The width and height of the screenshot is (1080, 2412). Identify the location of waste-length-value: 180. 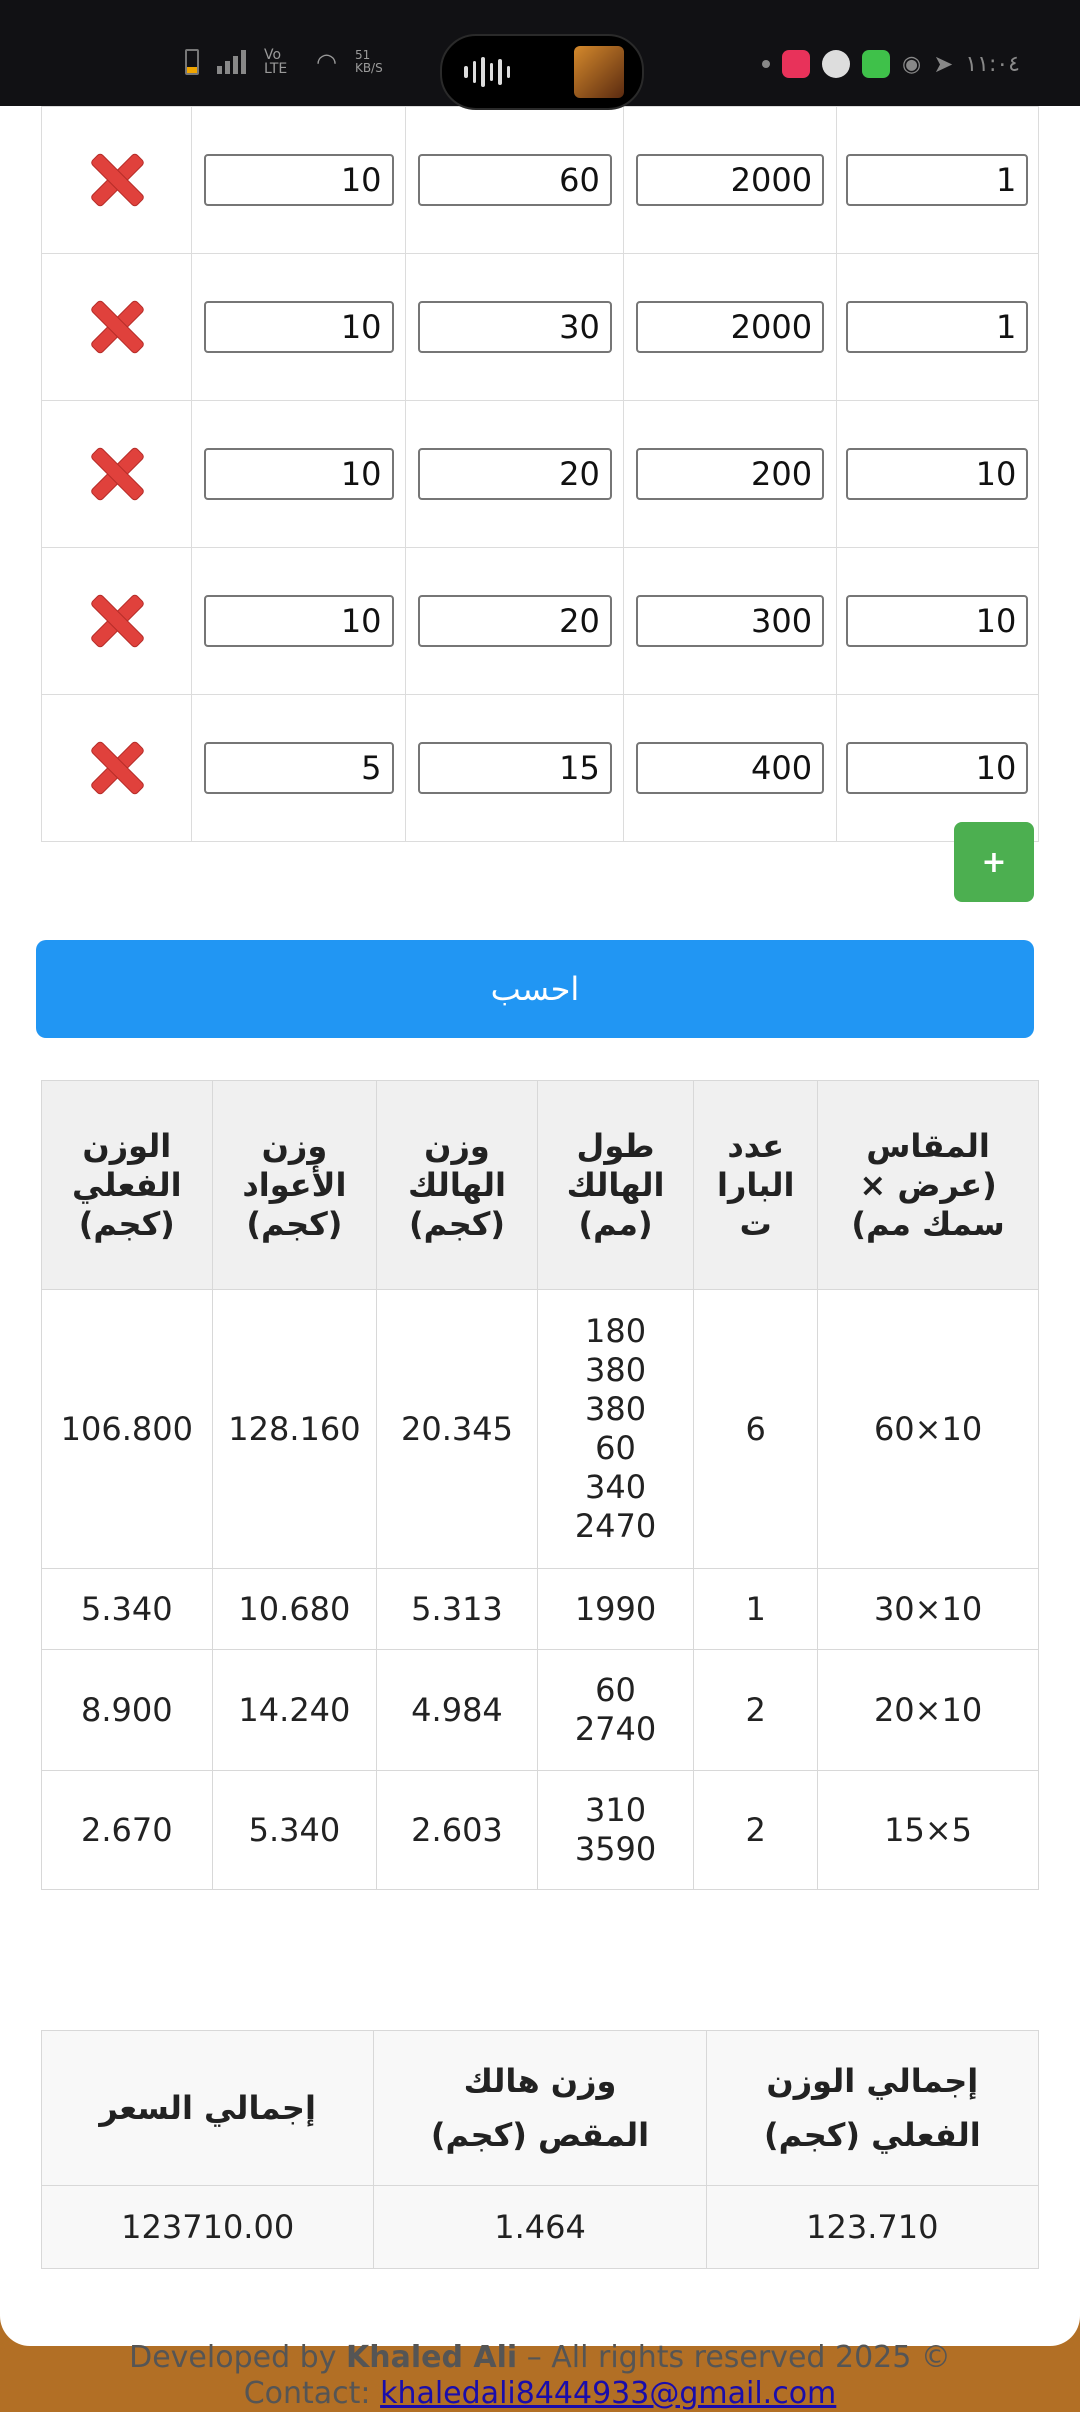
(615, 1331).